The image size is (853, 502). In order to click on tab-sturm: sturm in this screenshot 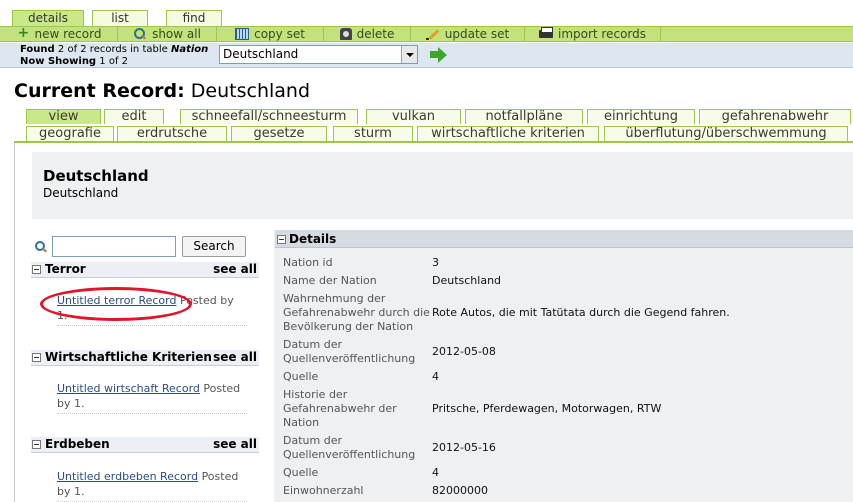, I will do `click(373, 133)`.